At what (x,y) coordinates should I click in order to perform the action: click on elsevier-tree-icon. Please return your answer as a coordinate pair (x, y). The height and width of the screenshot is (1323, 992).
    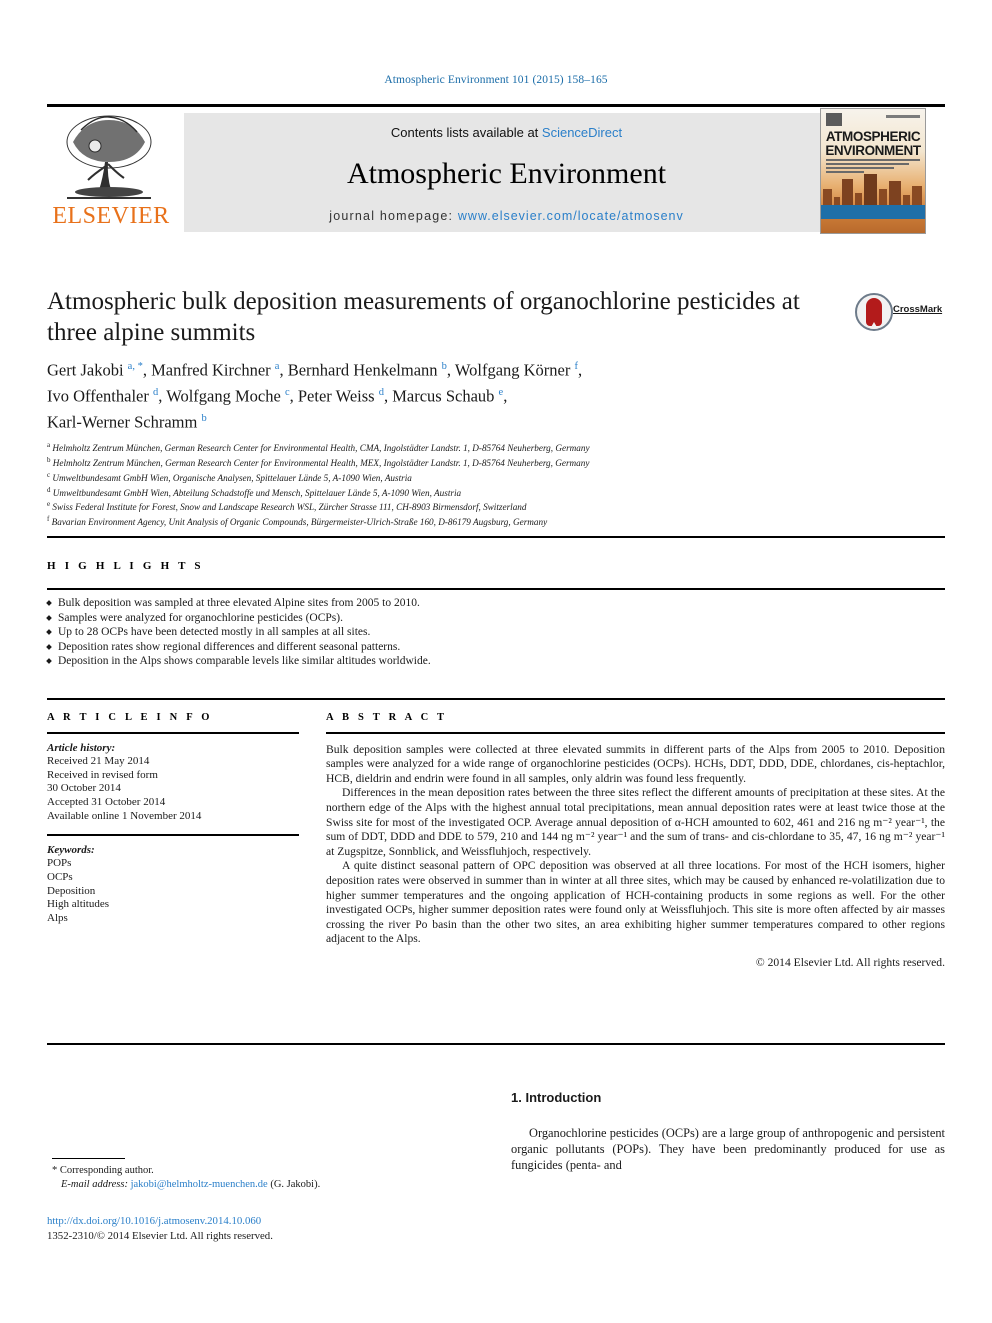
    Looking at the image, I should click on (109, 157).